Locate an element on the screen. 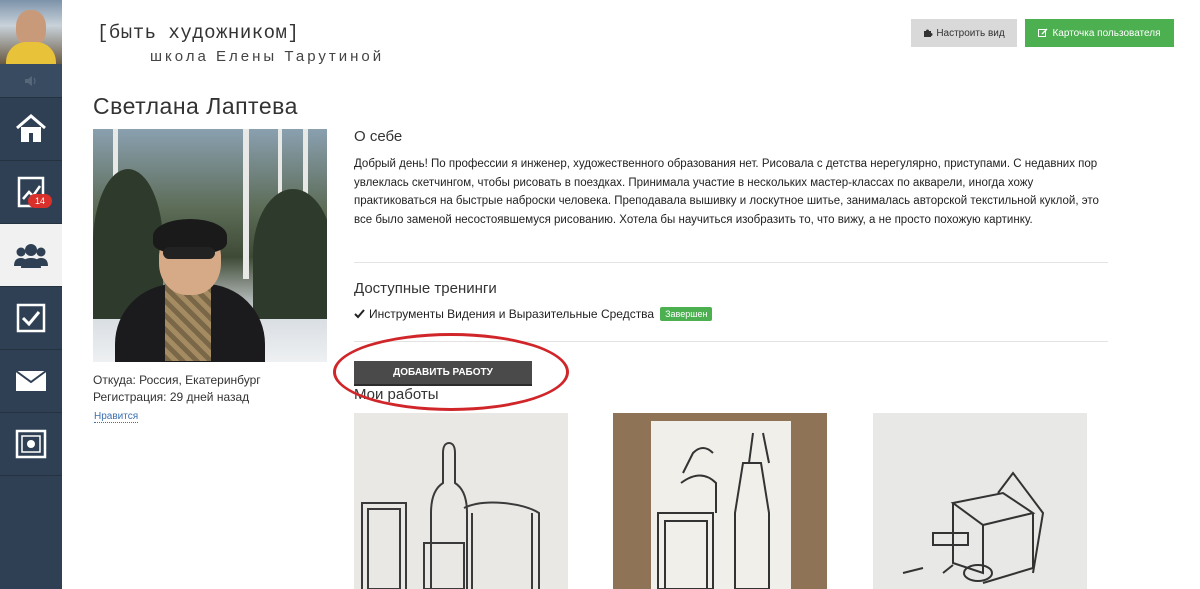  logo-subtitle: школа Елены Тарутиной is located at coordinates (267, 56).